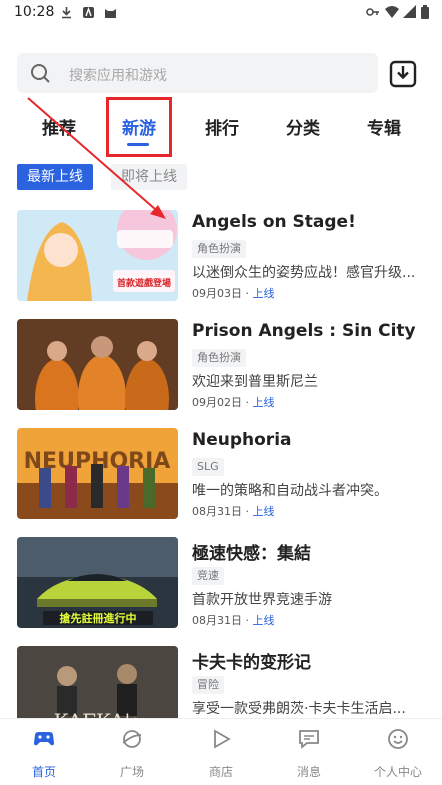 This screenshot has width=442, height=785. What do you see at coordinates (59, 126) in the screenshot?
I see `tab-recommend: 推荐` at bounding box center [59, 126].